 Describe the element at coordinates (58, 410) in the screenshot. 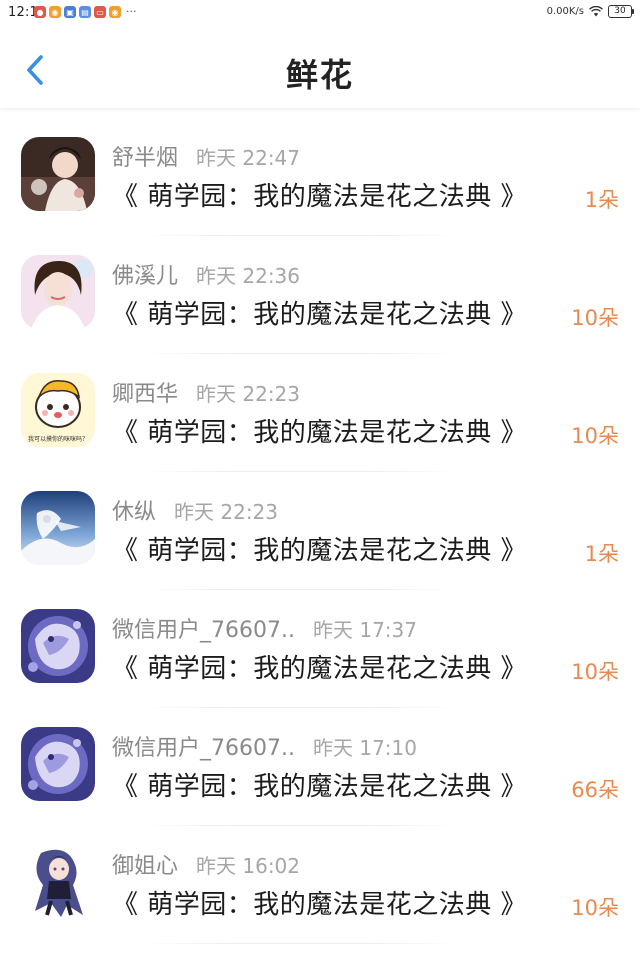

I see `avatar: 我可以摸你的咪咪吗？` at that location.